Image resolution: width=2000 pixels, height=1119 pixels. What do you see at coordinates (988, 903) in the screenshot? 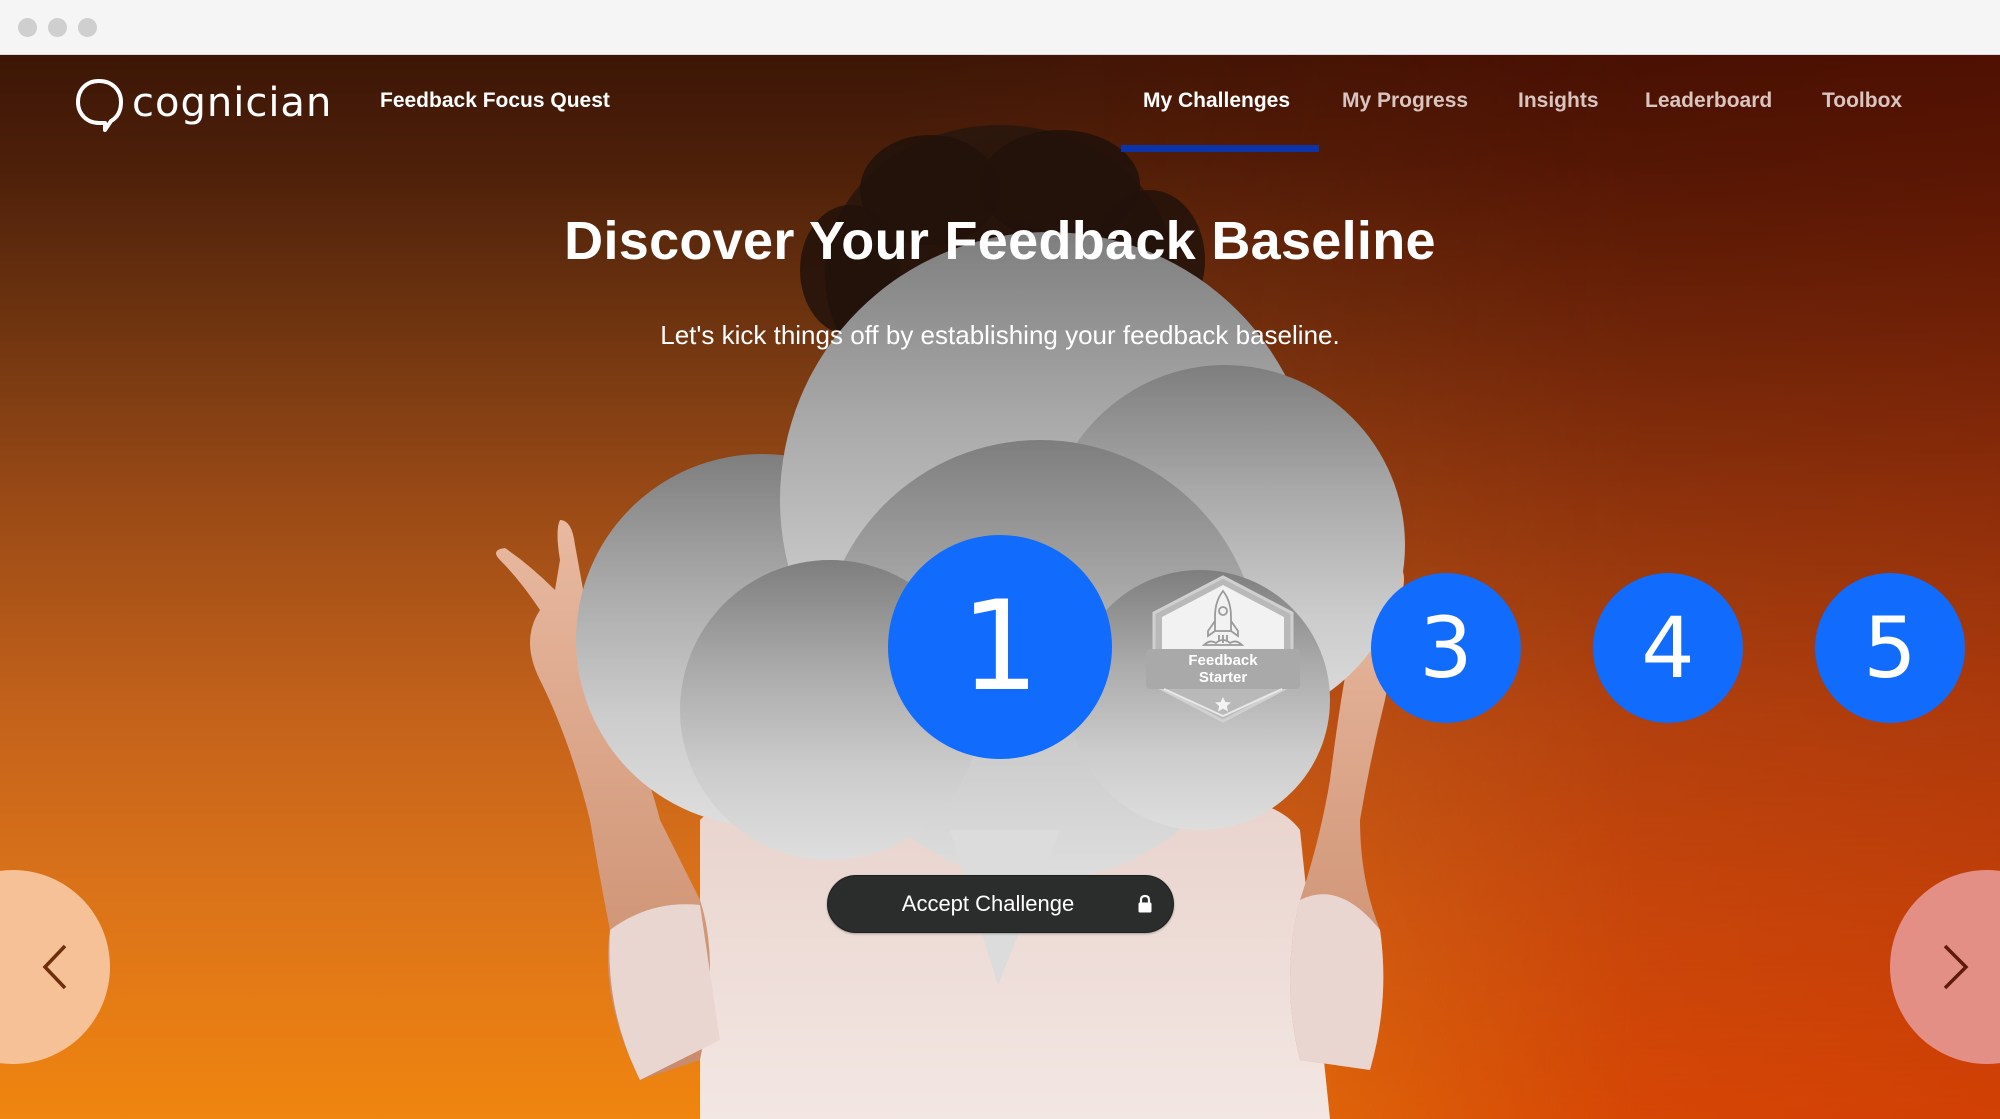
I see `accept-challenge-label: Accept Challenge` at bounding box center [988, 903].